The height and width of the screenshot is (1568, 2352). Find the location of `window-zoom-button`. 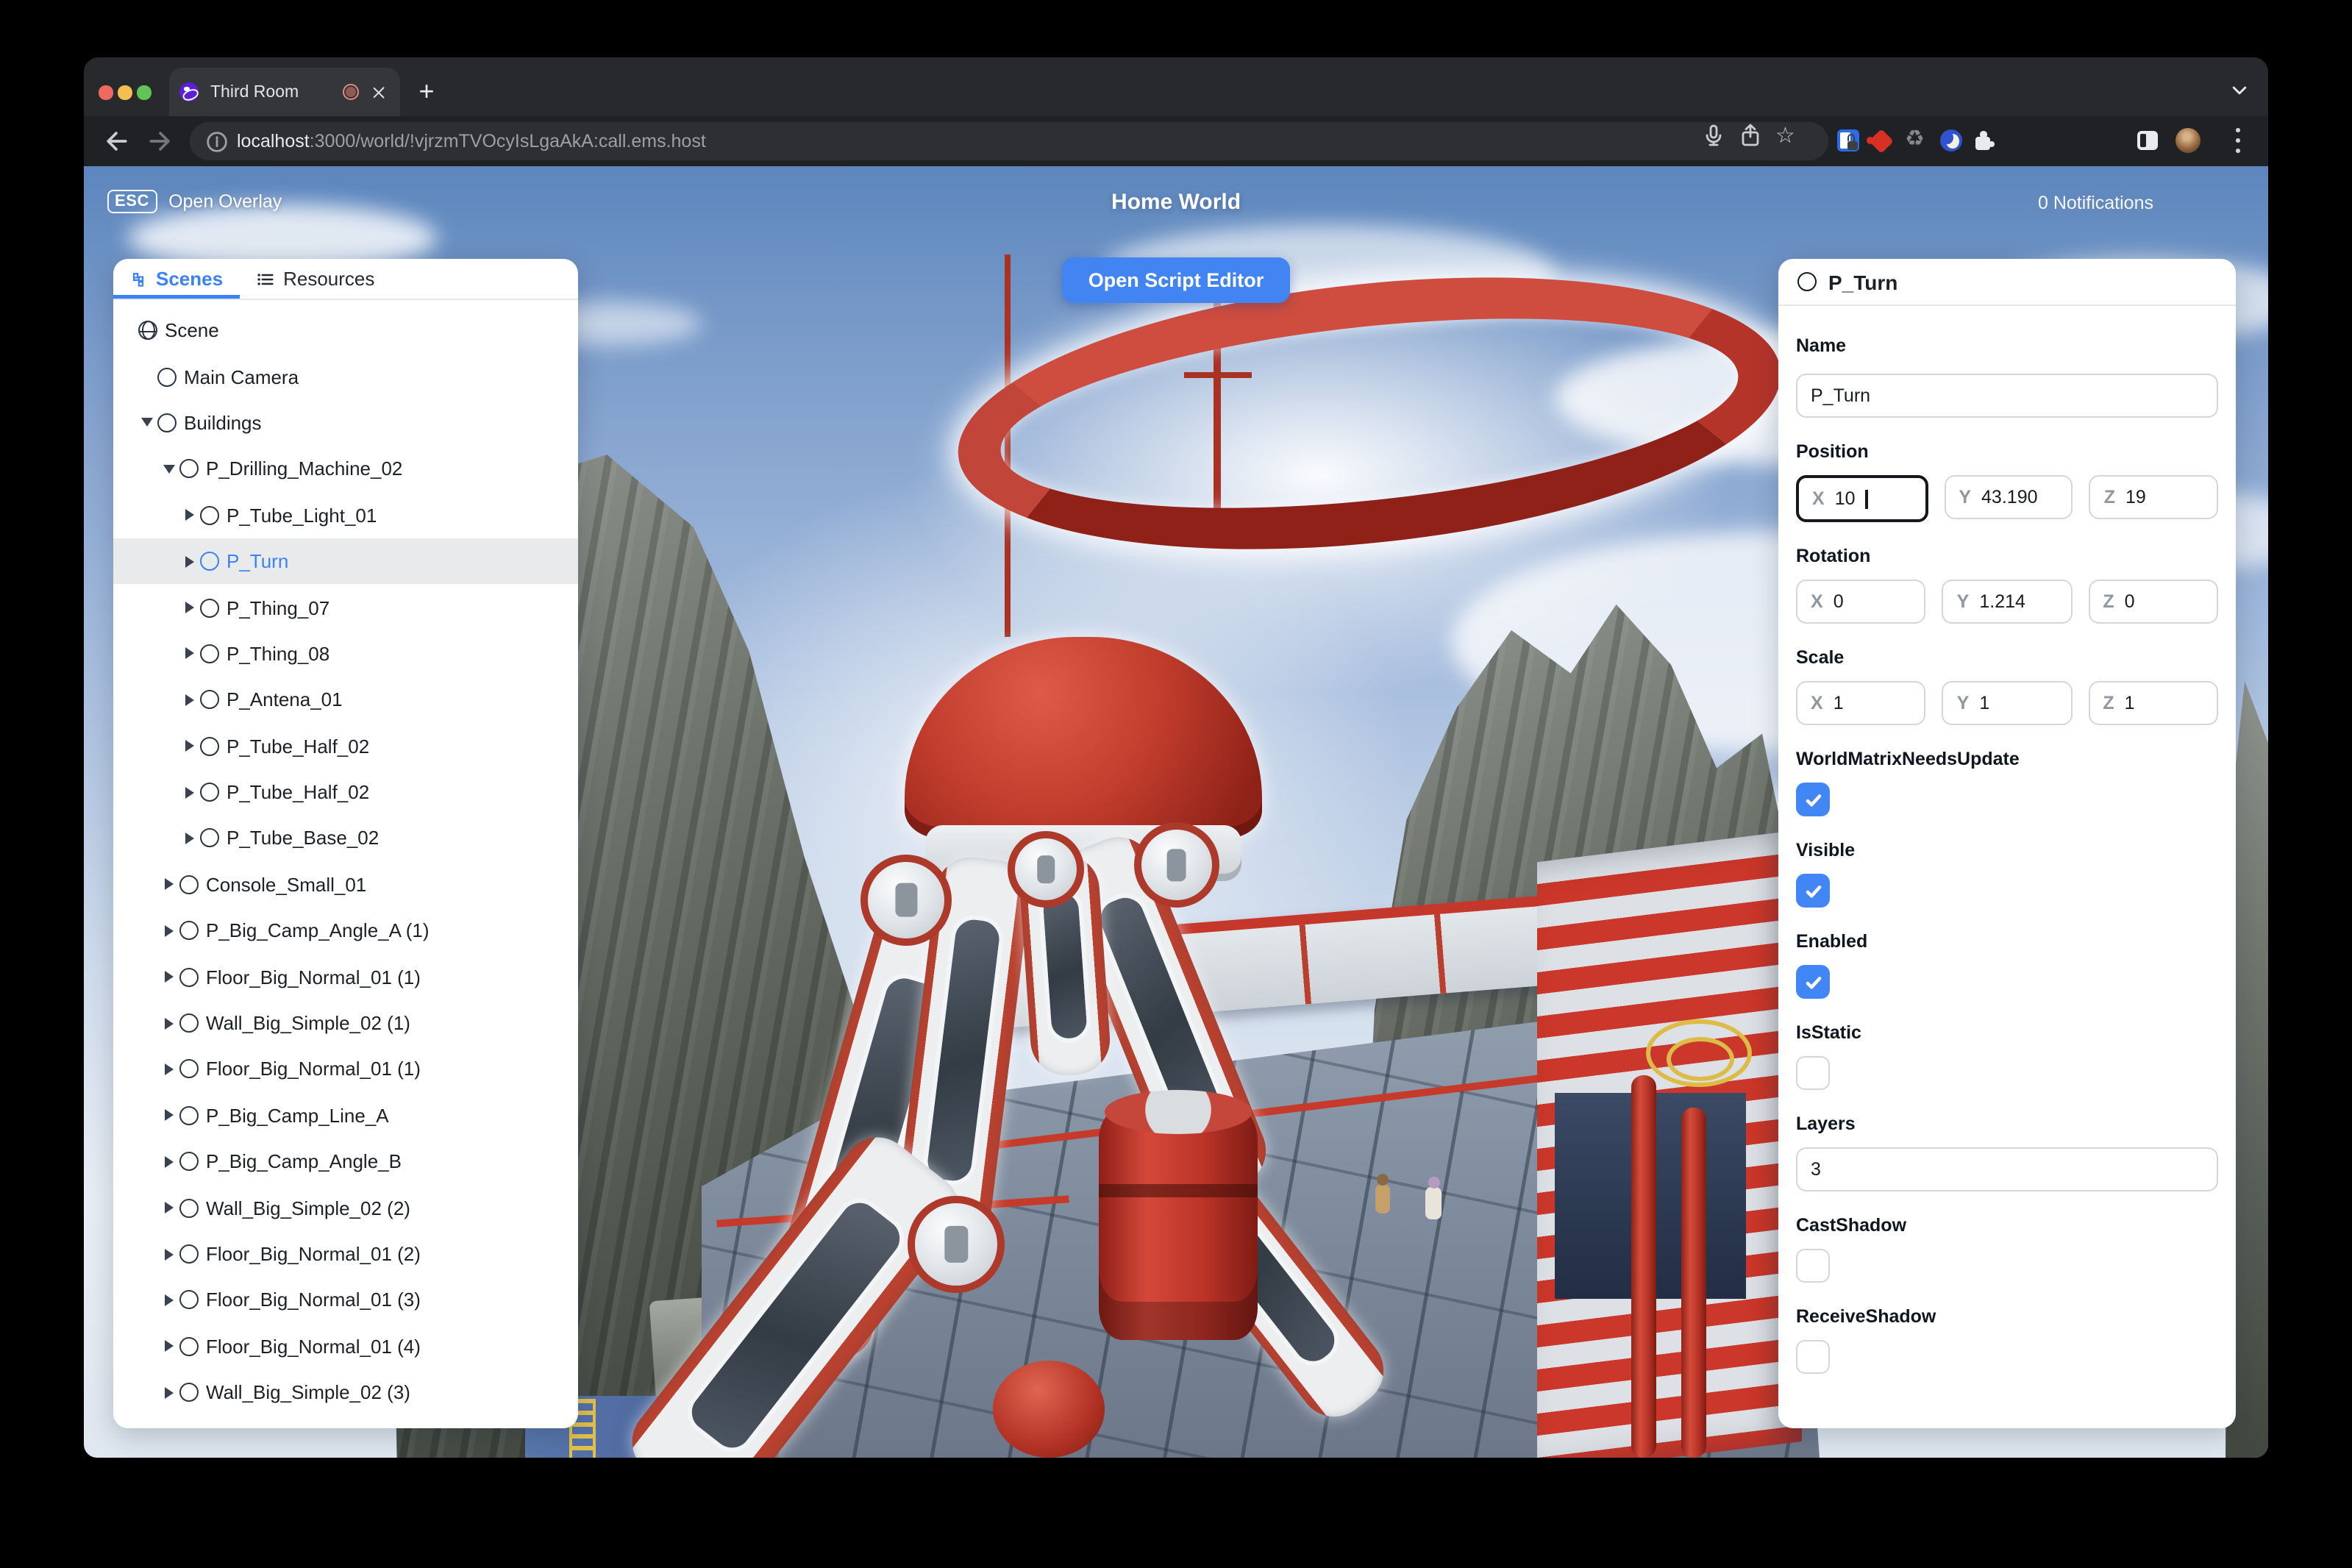

window-zoom-button is located at coordinates (144, 92).